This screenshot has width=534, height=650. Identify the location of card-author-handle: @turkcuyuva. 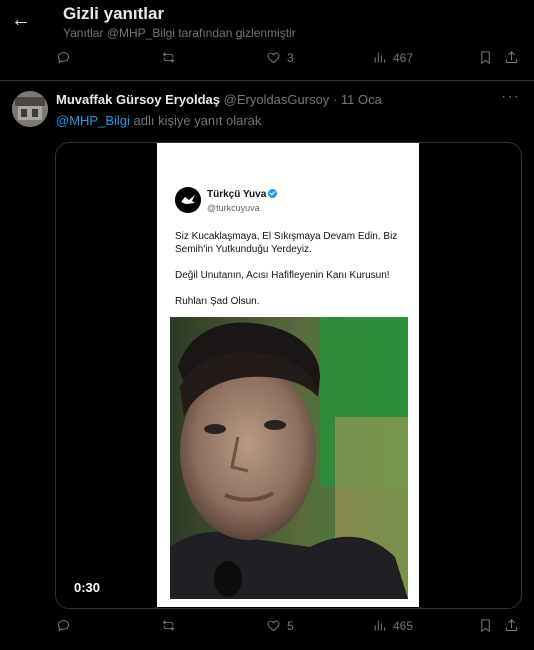
(233, 208).